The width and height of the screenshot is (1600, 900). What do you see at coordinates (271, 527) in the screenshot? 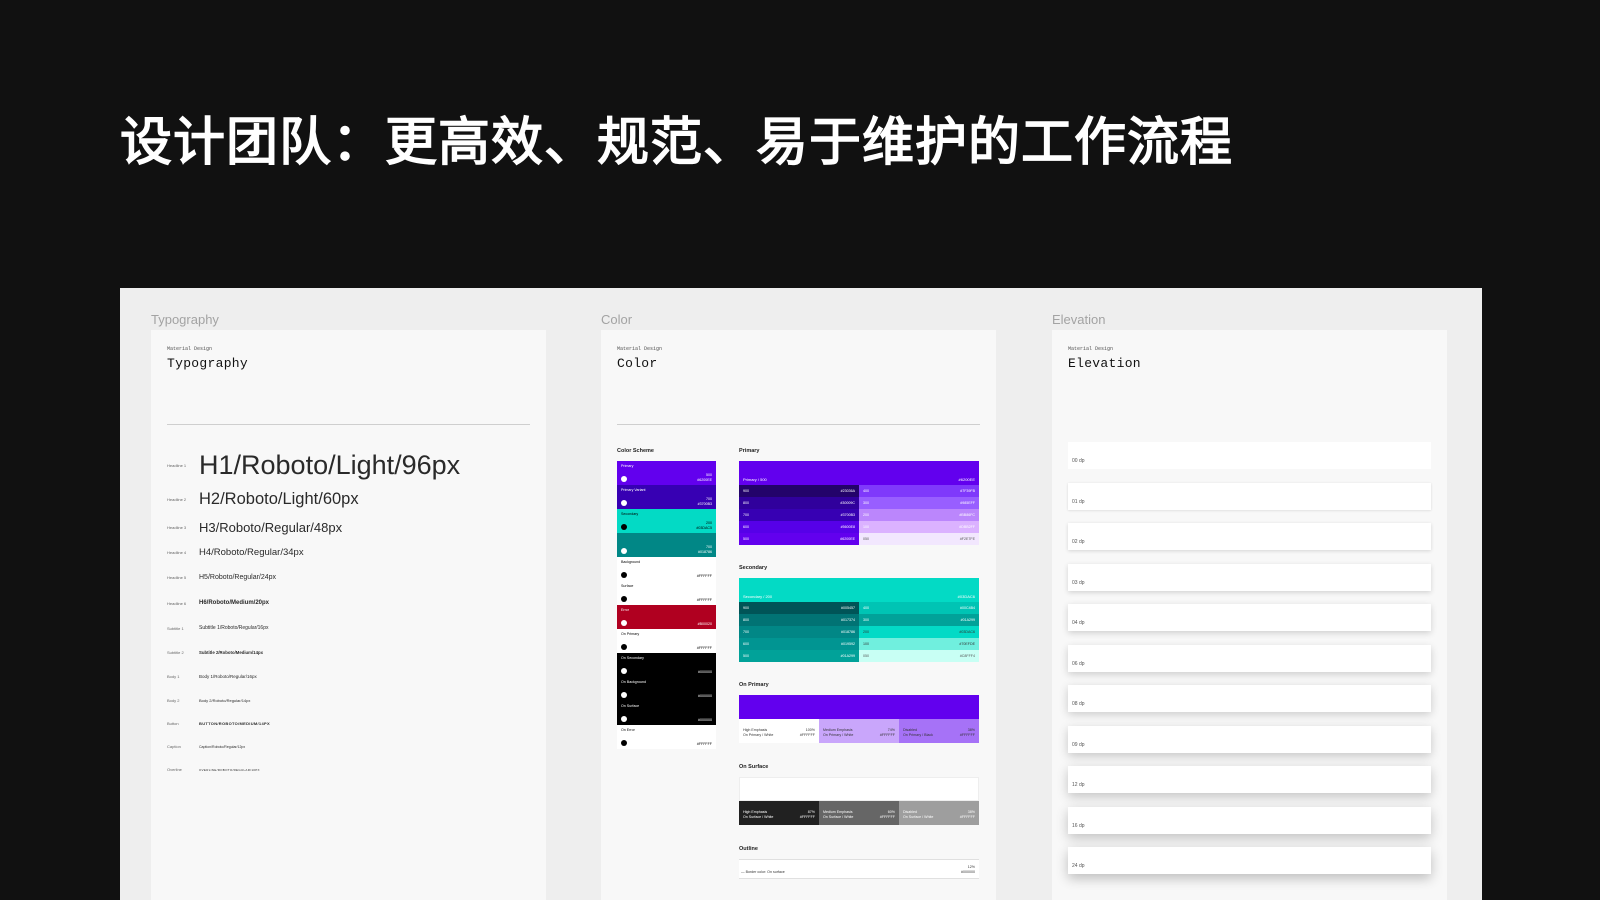
I see `type-sample-text: H3/Roboto/Regular/48px` at bounding box center [271, 527].